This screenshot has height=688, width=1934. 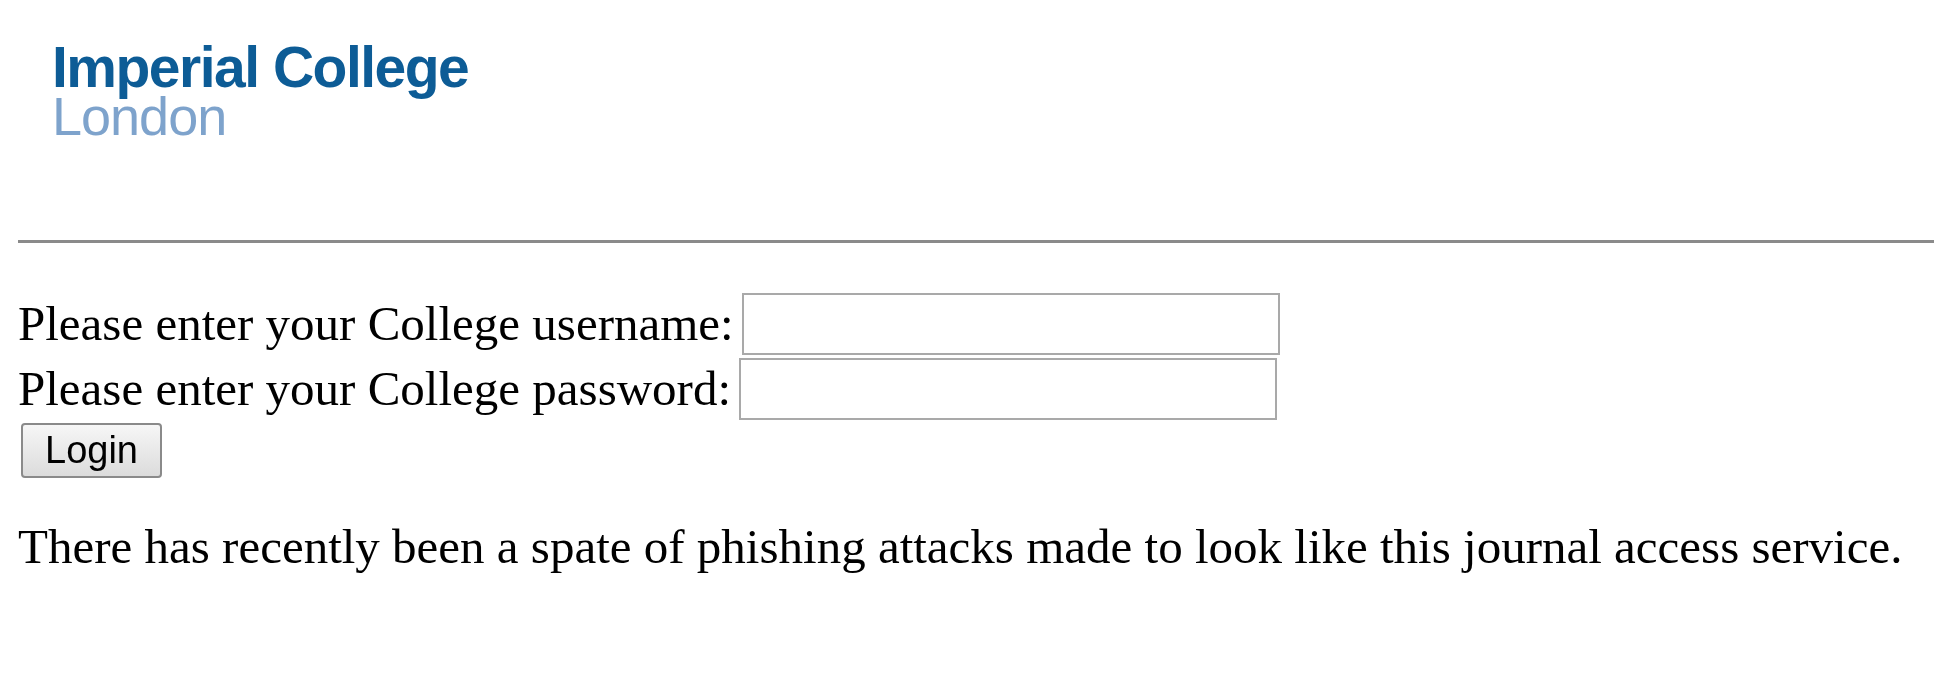 I want to click on notice-text: There has recently been a spate of phishing attacks made to look like this journal access service., so click(x=961, y=546).